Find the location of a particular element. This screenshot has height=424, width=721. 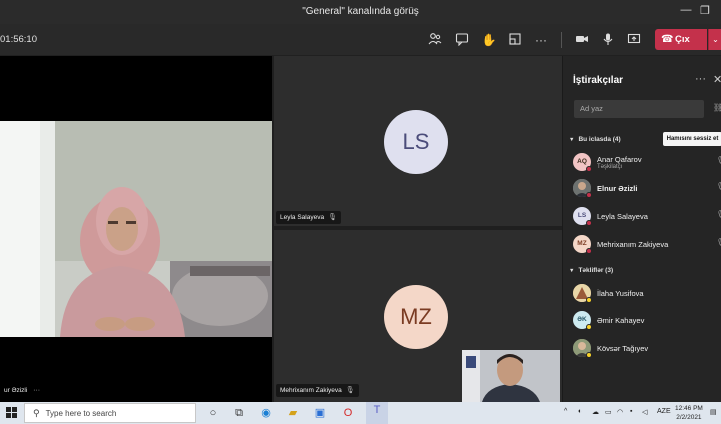

avatar: MZ is located at coordinates (416, 317).